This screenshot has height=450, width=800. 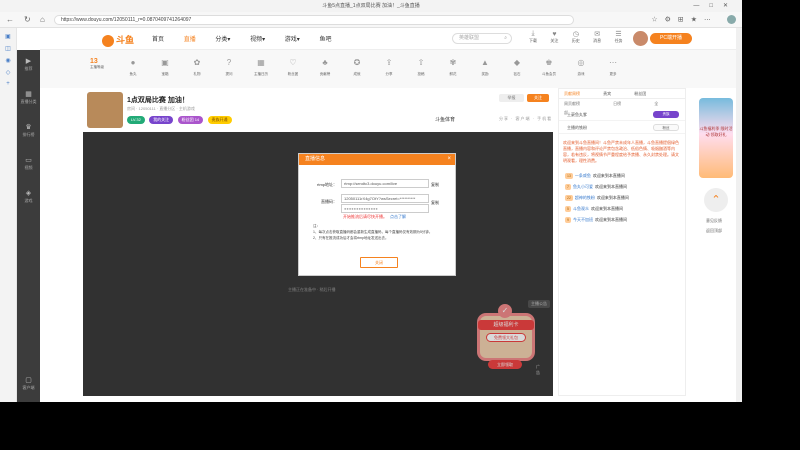 What do you see at coordinates (10, 20) in the screenshot?
I see `back-icon: ←` at bounding box center [10, 20].